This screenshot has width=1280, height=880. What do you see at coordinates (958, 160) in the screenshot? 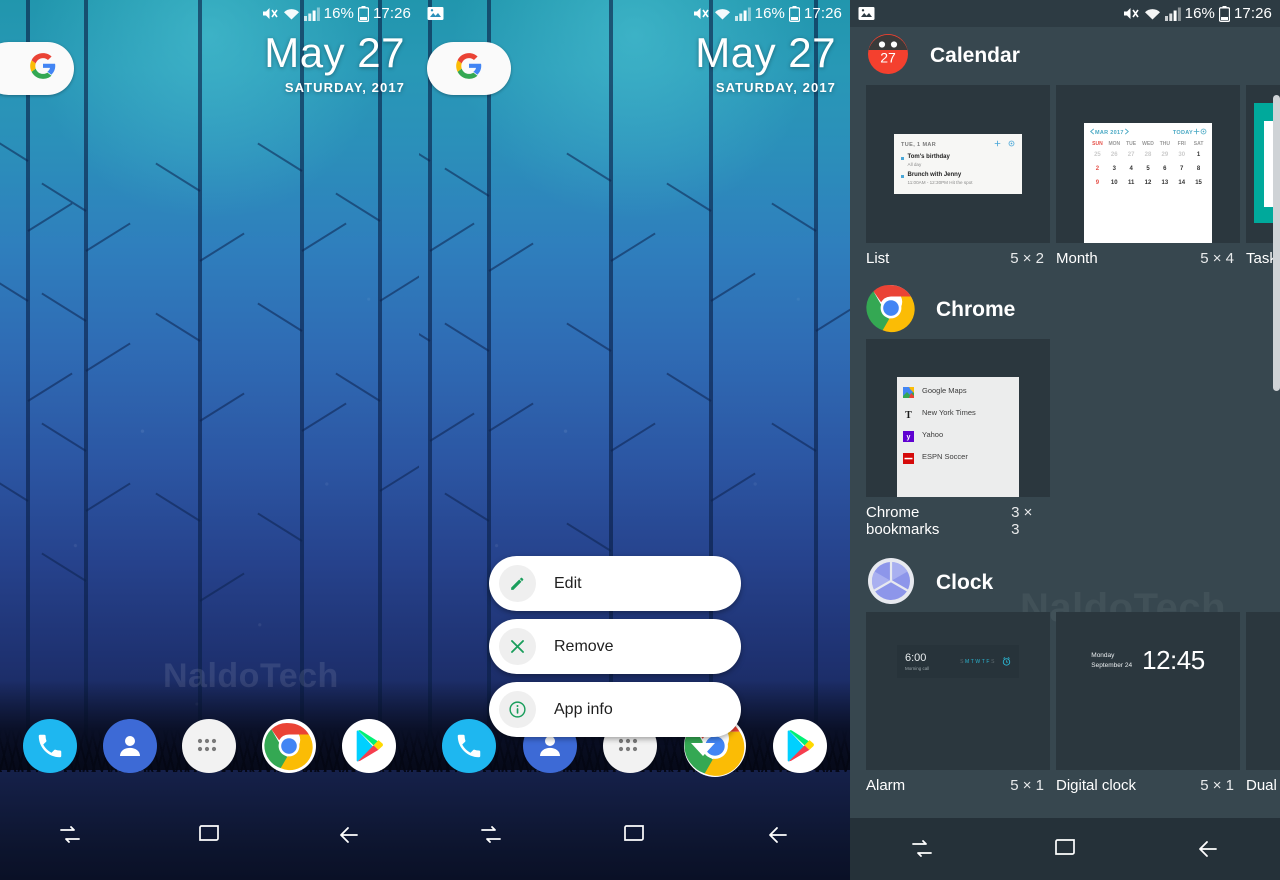
I see `preview-event: Tom's birthday All day` at bounding box center [958, 160].